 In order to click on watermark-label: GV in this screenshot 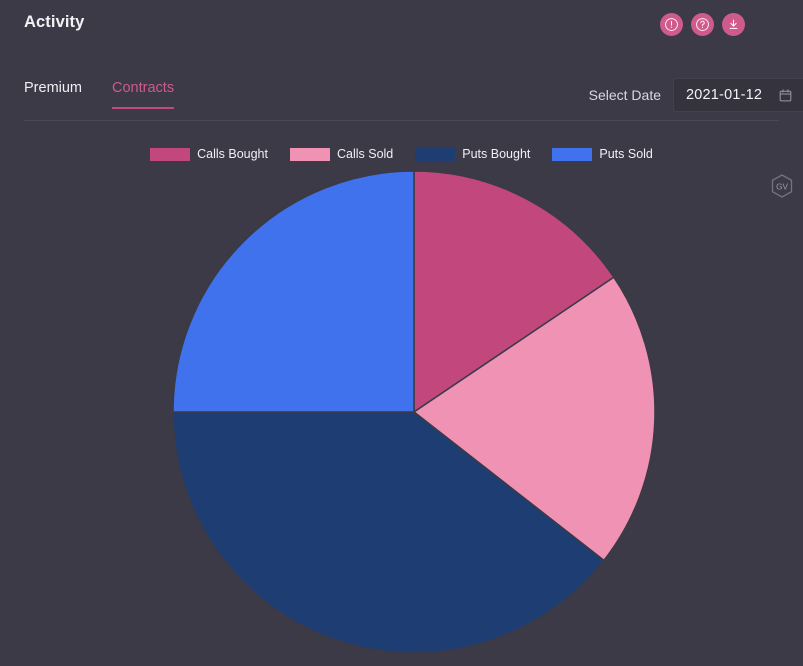, I will do `click(782, 186)`.